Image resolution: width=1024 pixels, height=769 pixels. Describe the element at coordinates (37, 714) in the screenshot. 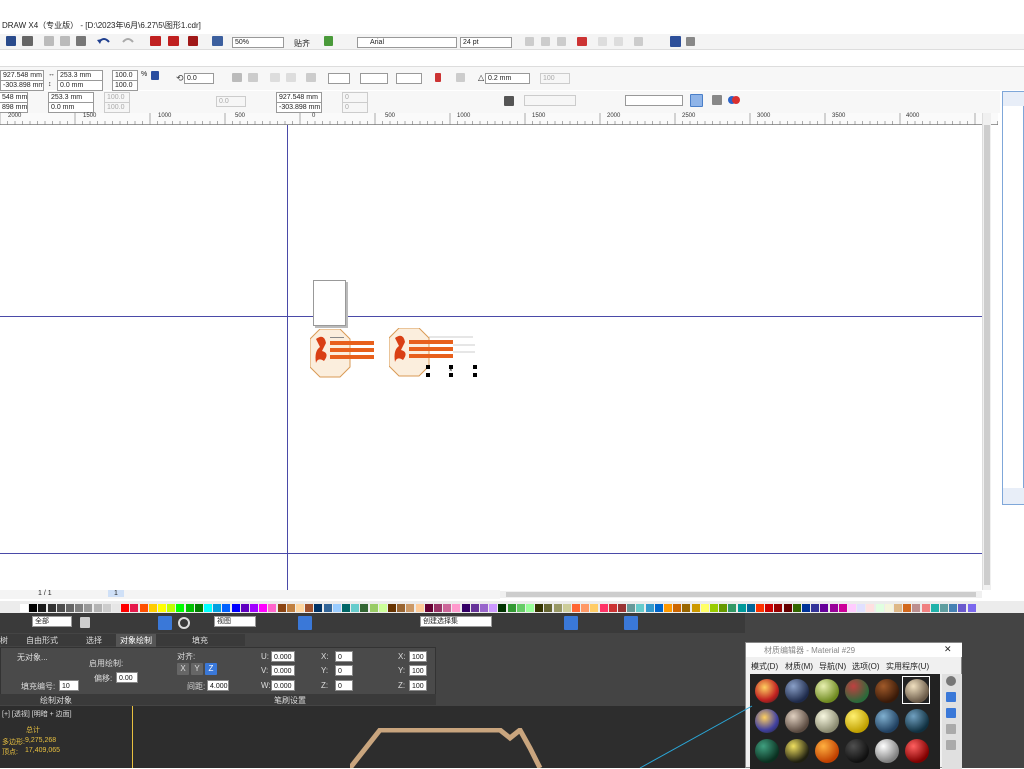

I see `viewport-label: [+] [透视] [明暗 + 边面]` at that location.